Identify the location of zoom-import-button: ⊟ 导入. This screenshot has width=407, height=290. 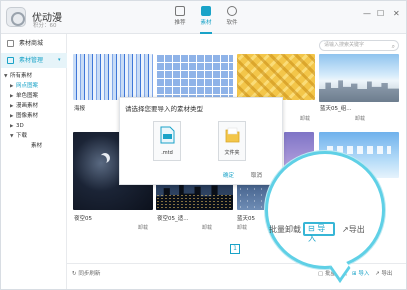
(319, 232).